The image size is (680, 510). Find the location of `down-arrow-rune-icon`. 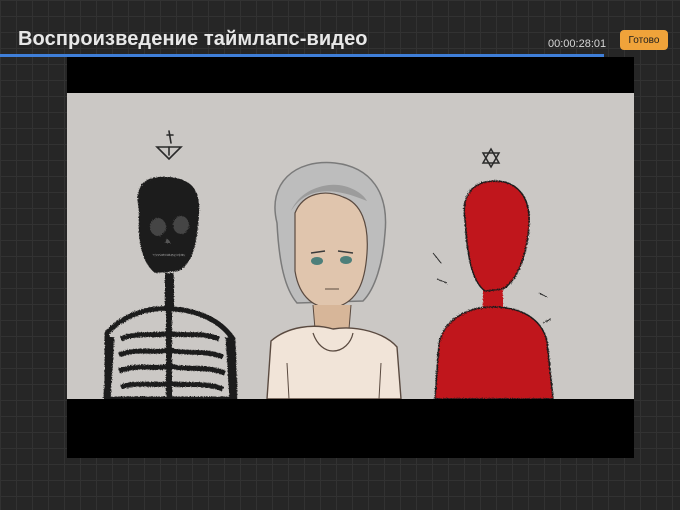

down-arrow-rune-icon is located at coordinates (169, 145).